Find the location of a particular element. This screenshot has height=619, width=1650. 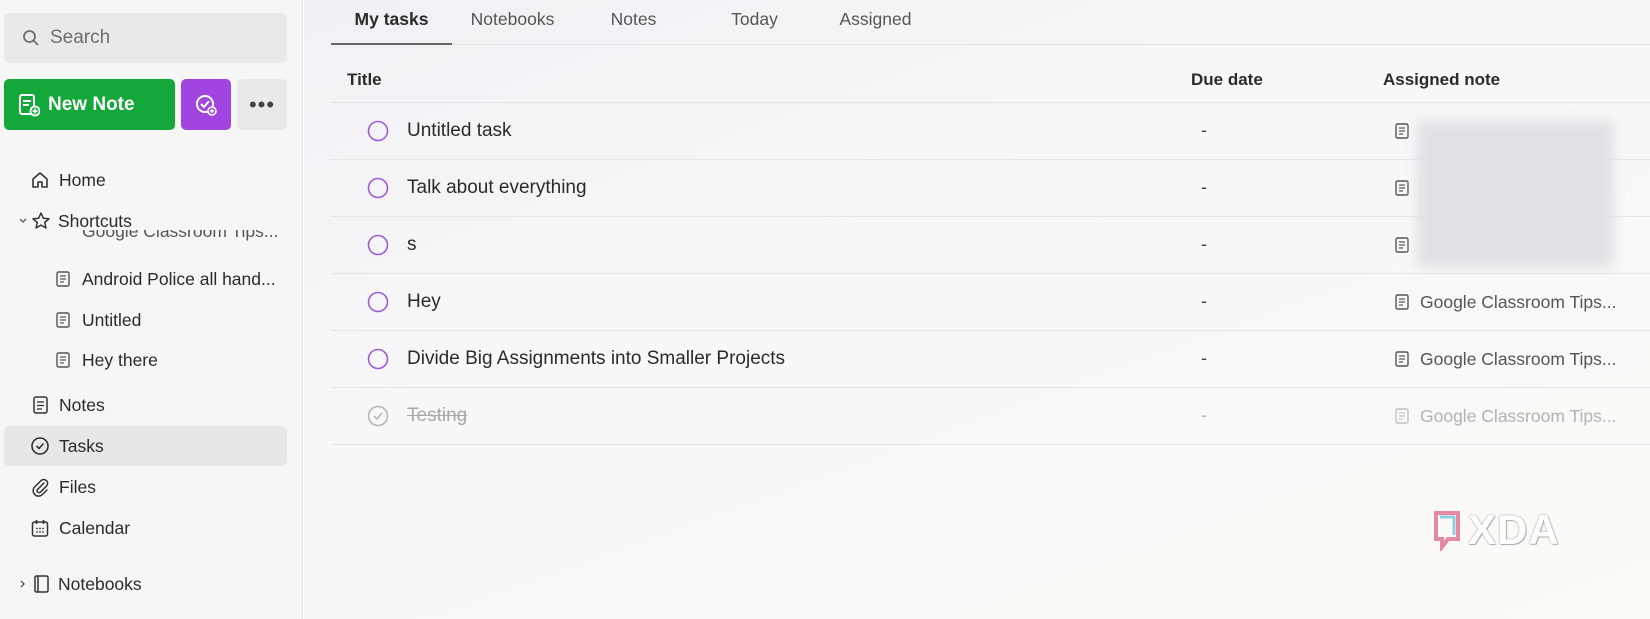

tab-notes: Notes is located at coordinates (633, 27).